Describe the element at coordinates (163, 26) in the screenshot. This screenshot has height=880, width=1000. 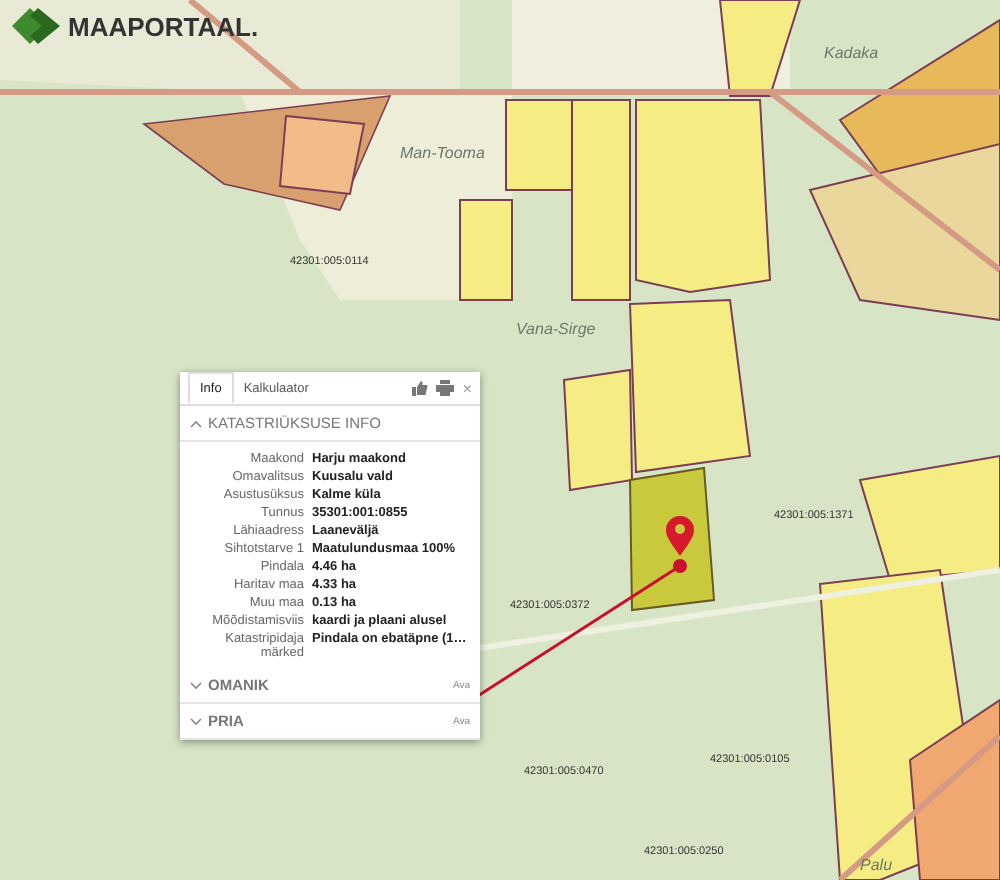
I see `logo-text: MAAPORTAAL.` at that location.